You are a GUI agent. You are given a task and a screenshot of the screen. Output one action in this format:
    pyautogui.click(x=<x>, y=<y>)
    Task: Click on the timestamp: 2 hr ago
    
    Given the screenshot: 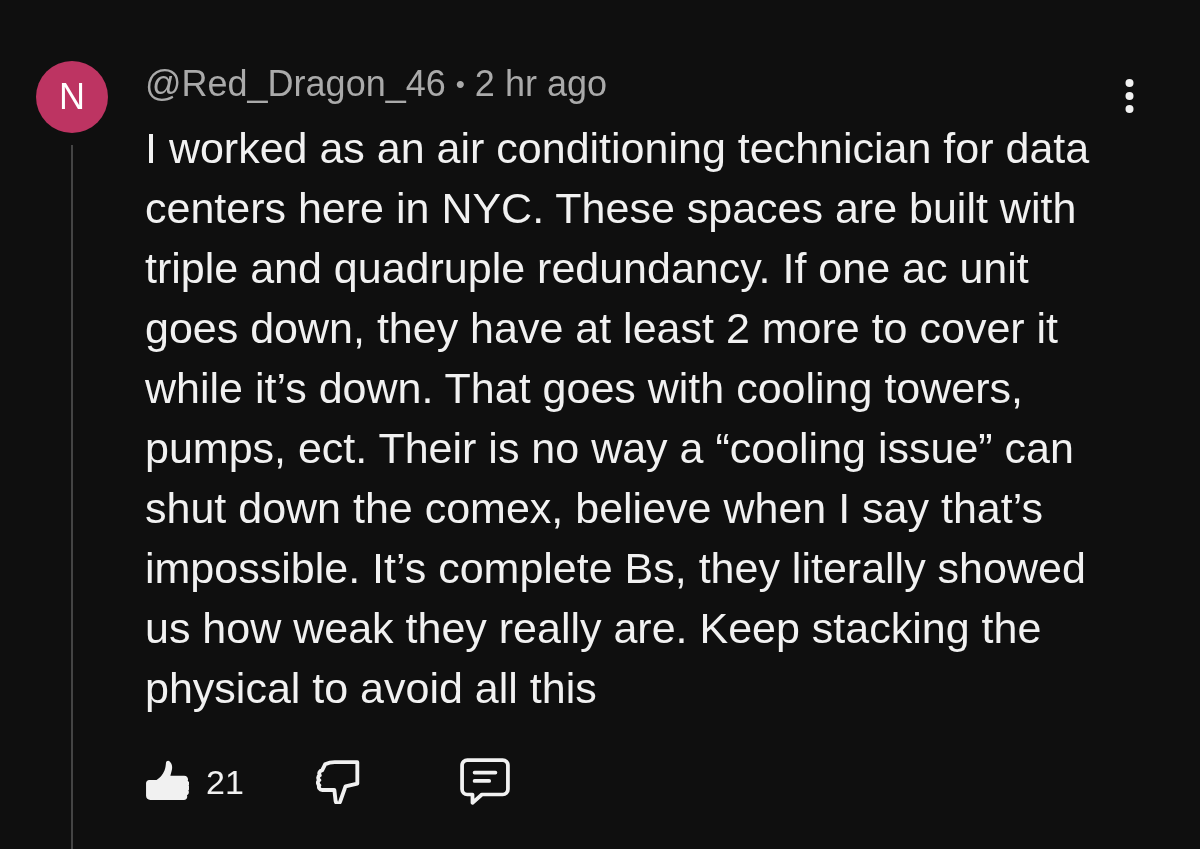 What is the action you would take?
    pyautogui.click(x=540, y=84)
    